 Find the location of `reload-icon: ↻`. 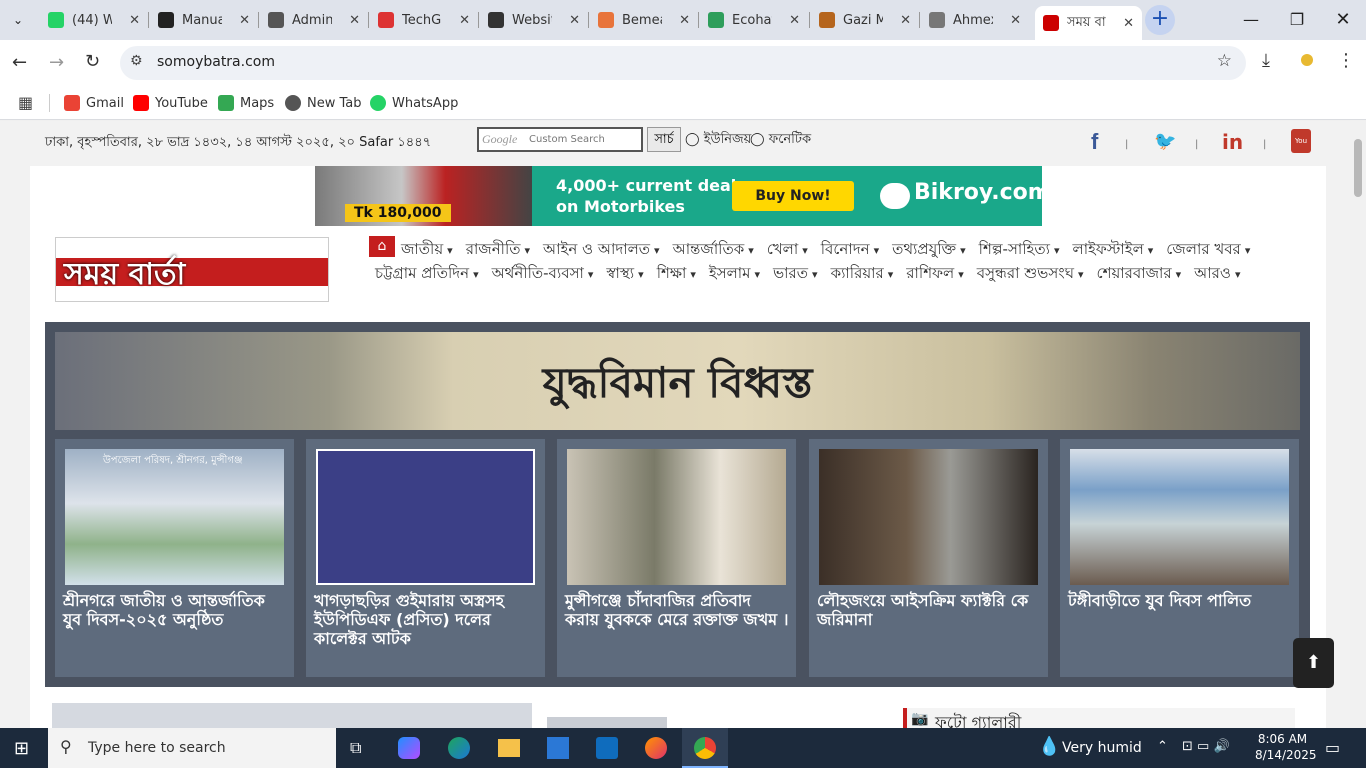

reload-icon: ↻ is located at coordinates (92, 61).